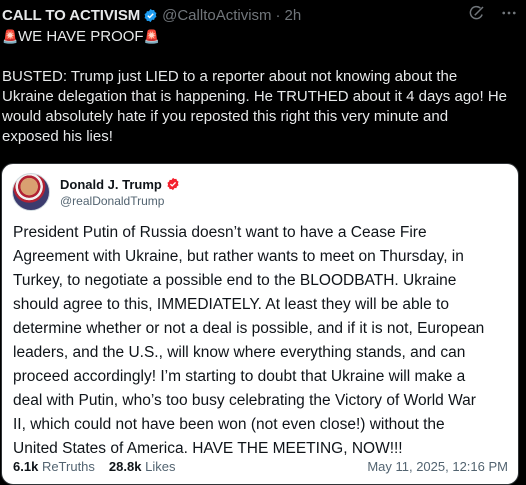  I want to click on retruths-label: ReTruths, so click(68, 466).